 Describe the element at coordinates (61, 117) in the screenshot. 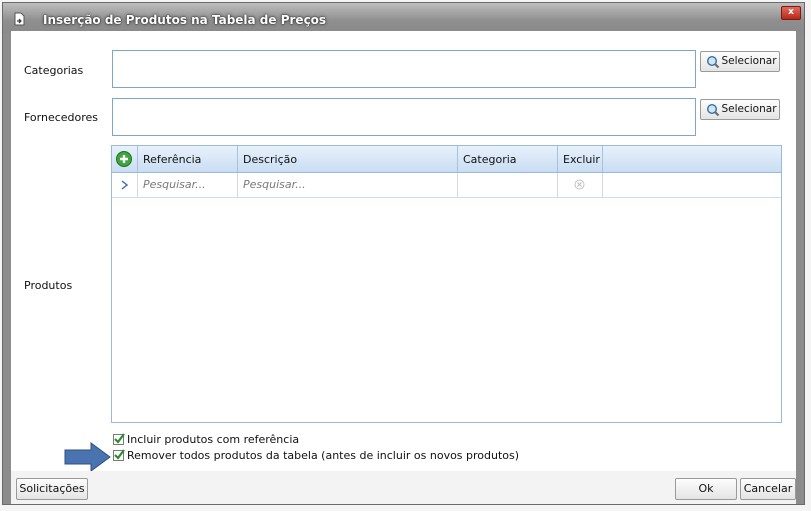

I see `fornecedores-label: Fornecedores` at that location.